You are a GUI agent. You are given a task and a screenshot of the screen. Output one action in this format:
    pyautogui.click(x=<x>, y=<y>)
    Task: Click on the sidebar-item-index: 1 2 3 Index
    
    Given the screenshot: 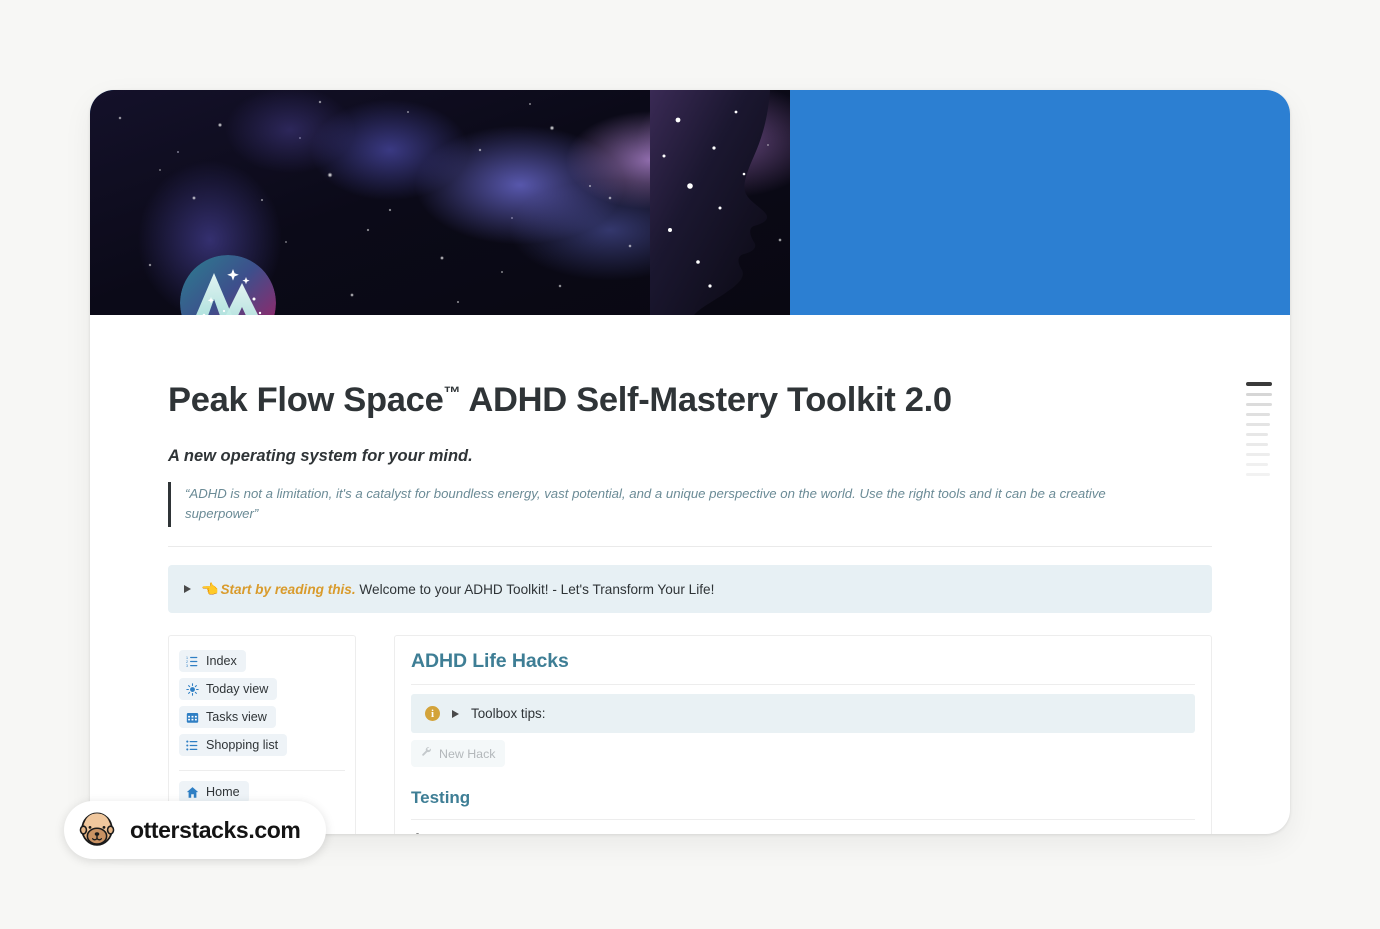 What is the action you would take?
    pyautogui.click(x=212, y=661)
    